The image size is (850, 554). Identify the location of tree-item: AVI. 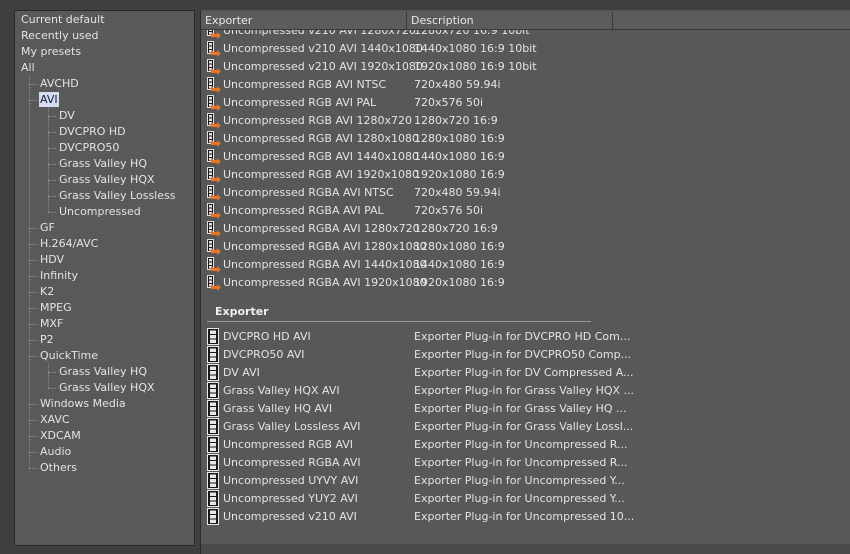
(49, 99).